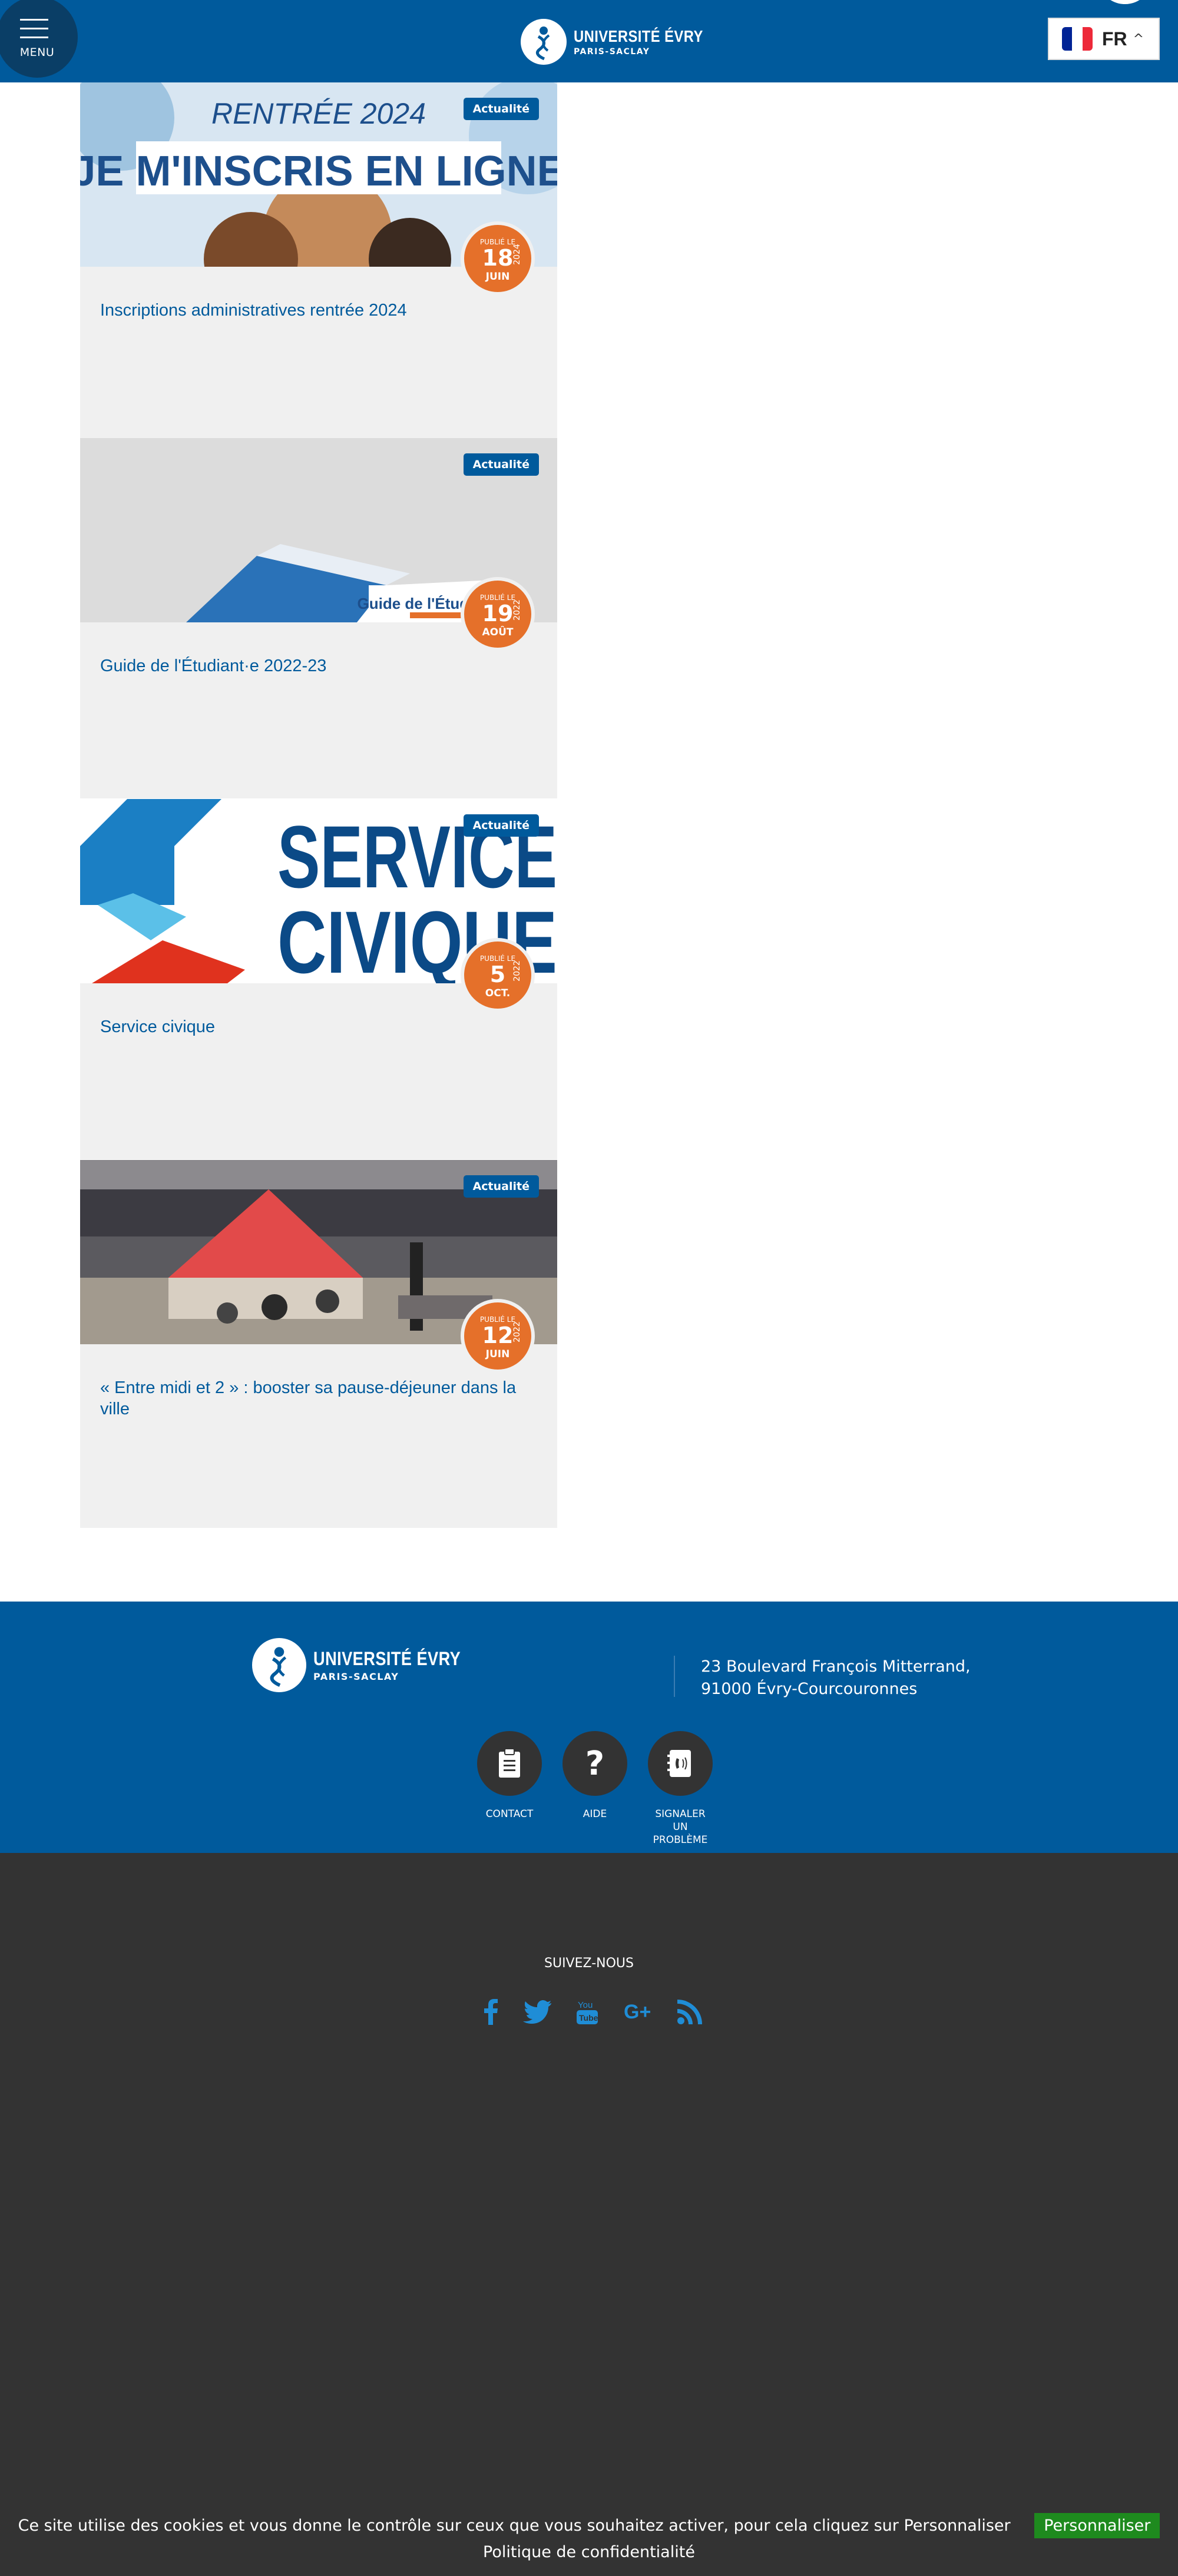  I want to click on logo-title: UNIVERSITÉ ÉVRY, so click(638, 36).